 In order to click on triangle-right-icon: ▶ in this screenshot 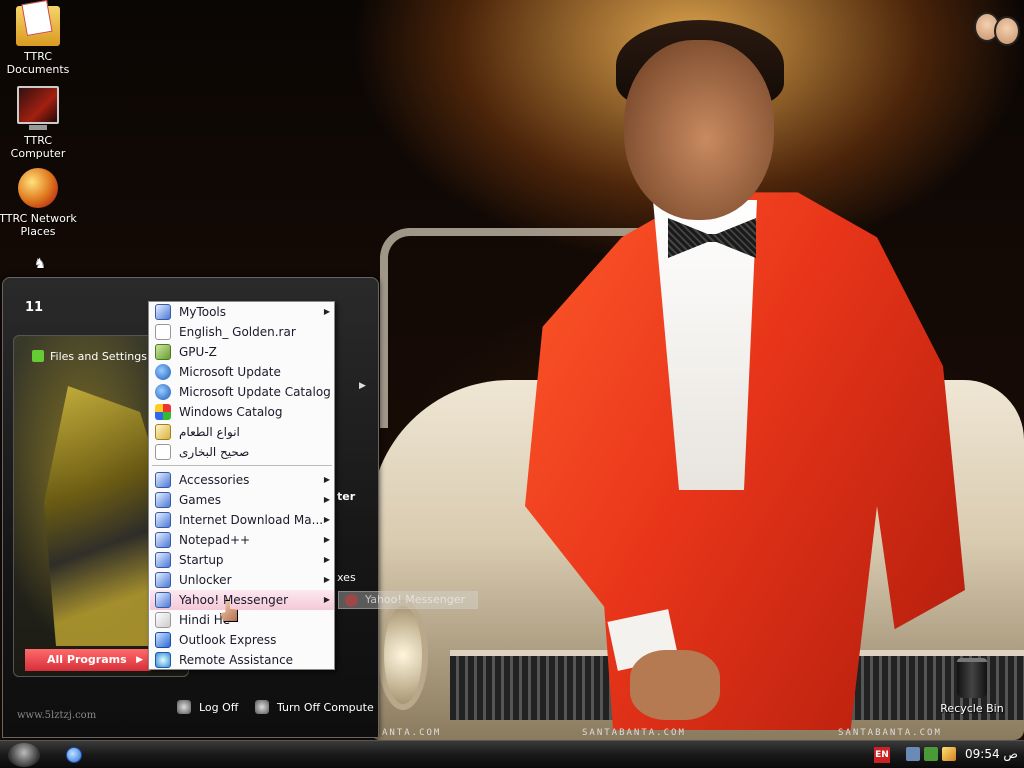, I will do `click(139, 660)`.